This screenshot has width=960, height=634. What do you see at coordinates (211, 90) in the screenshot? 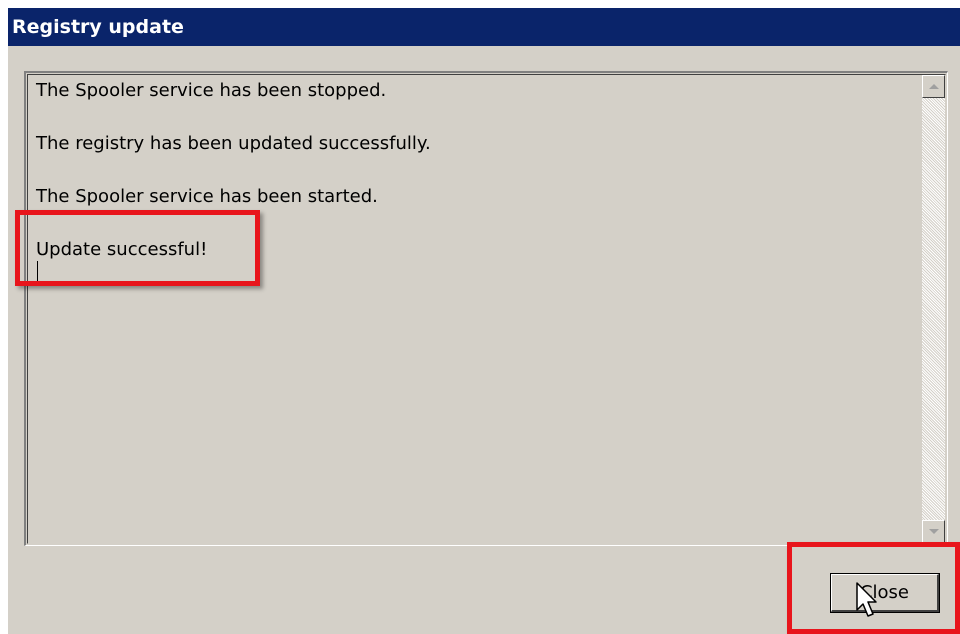
I see `log-line: The Spooler service has been stopped.` at bounding box center [211, 90].